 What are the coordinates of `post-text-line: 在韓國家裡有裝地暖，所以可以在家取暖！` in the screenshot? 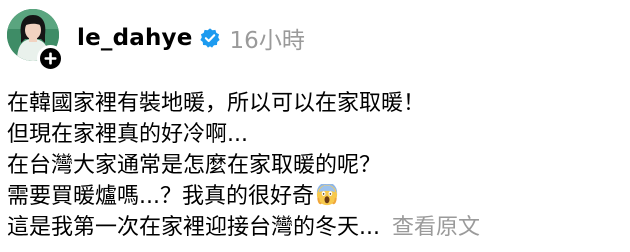 It's located at (216, 103).